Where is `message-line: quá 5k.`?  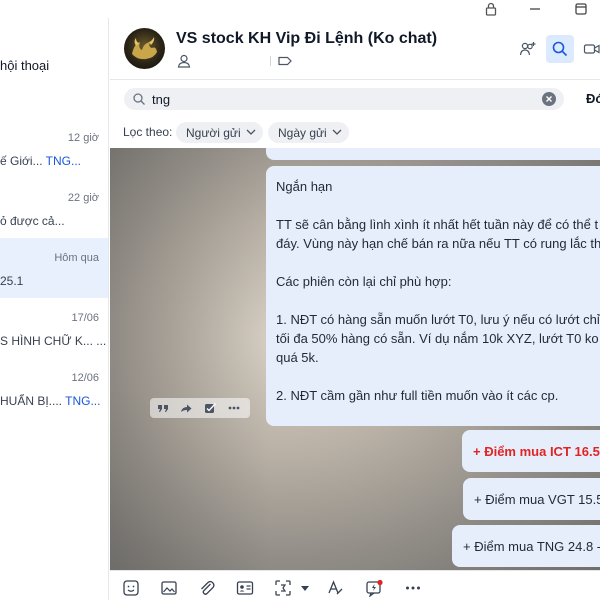 message-line: quá 5k. is located at coordinates (297, 357).